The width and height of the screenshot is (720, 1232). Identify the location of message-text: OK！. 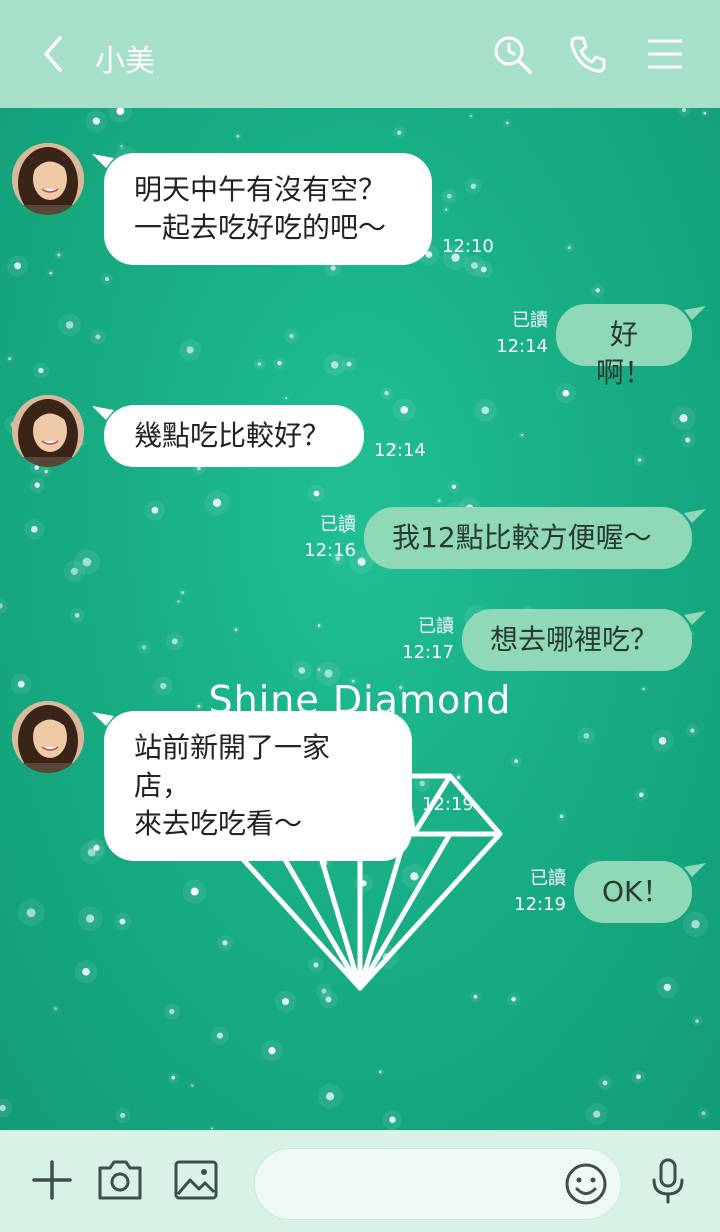
(636, 891).